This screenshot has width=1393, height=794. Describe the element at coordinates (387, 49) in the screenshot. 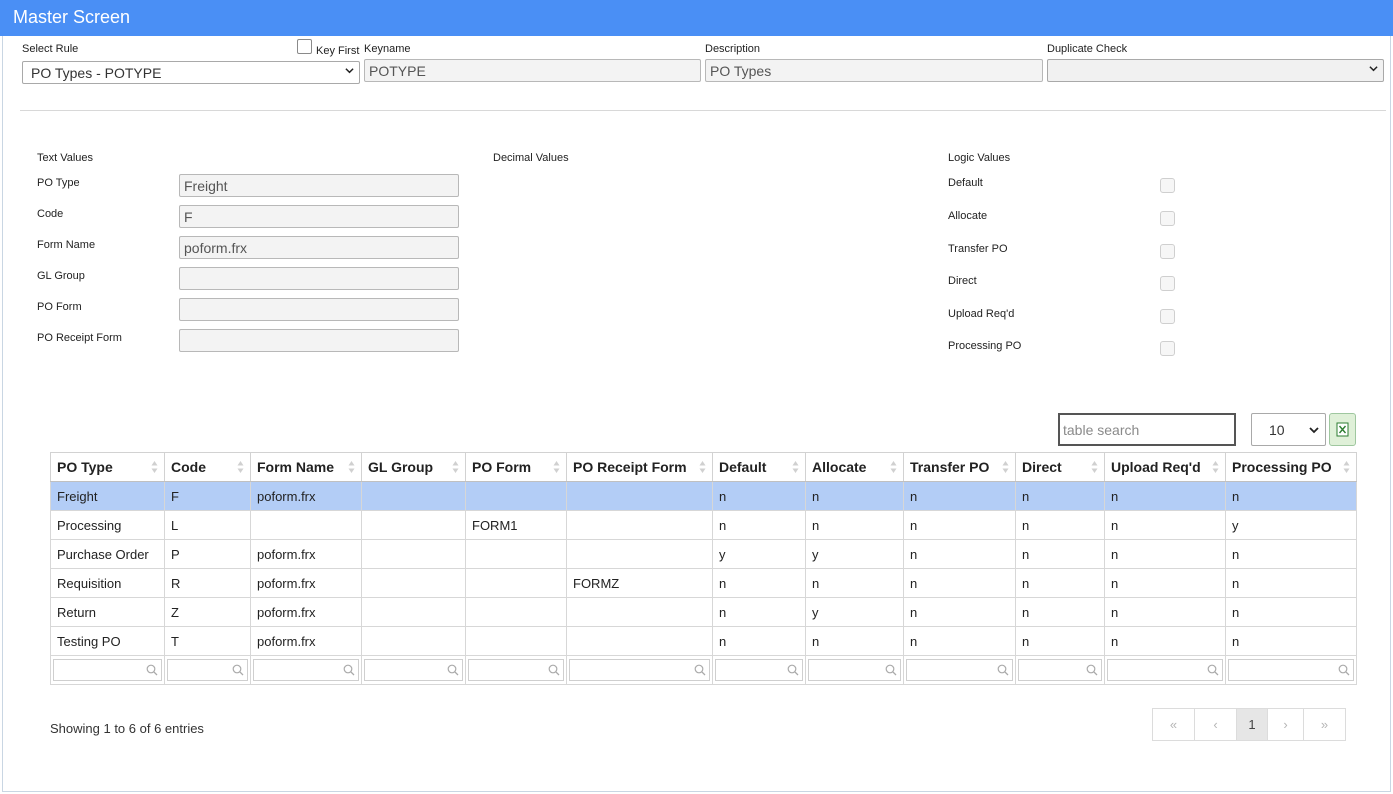

I see `keyname-label: Keyname` at that location.